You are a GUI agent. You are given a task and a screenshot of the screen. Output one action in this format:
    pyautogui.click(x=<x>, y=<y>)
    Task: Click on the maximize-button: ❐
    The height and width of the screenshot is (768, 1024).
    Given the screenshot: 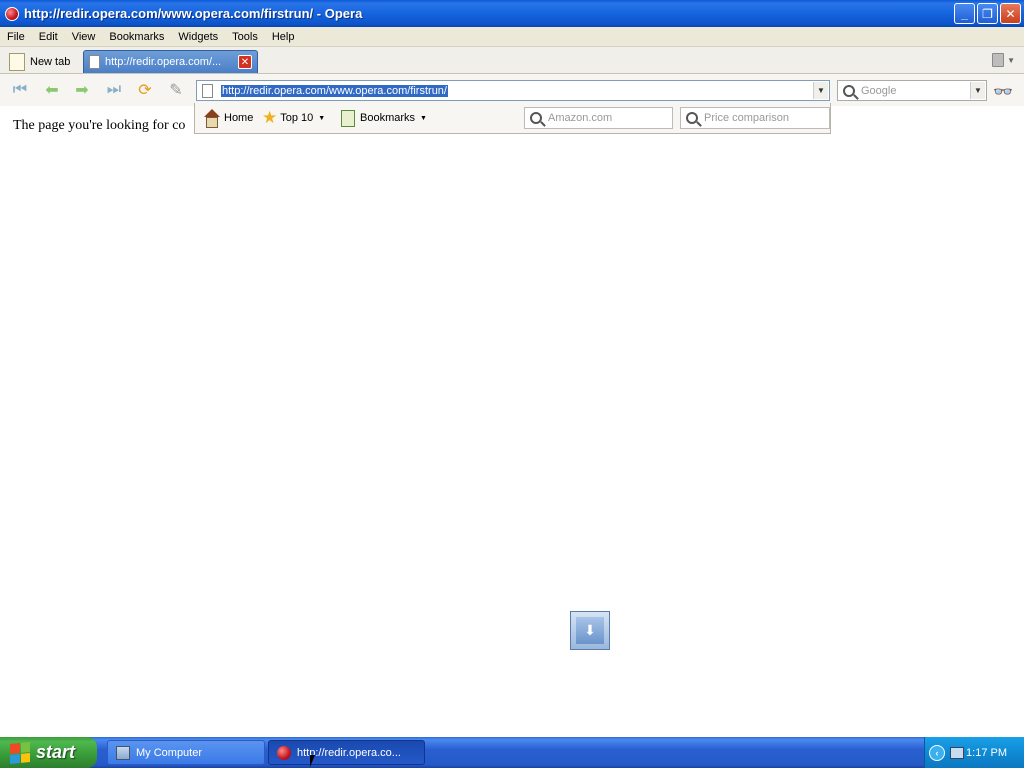 What is the action you would take?
    pyautogui.click(x=987, y=13)
    